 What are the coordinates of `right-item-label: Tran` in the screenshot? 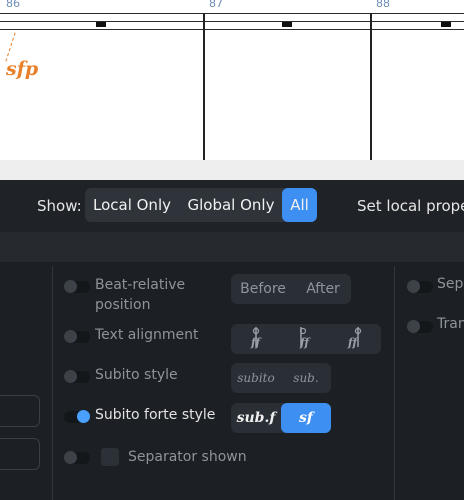 It's located at (450, 324).